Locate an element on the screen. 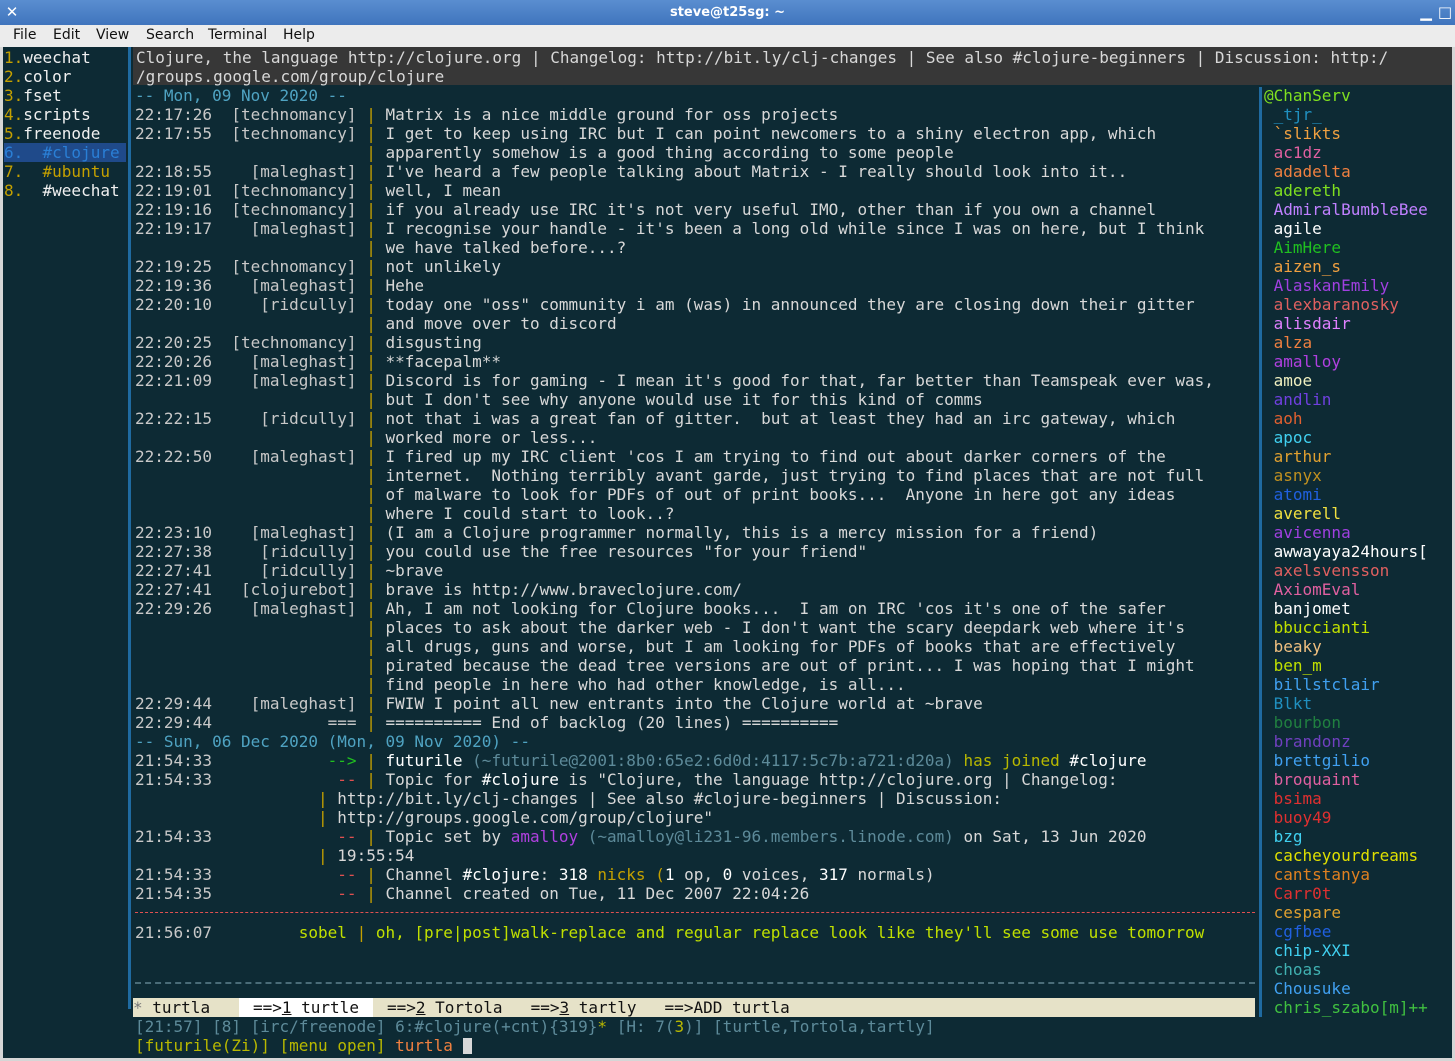  nick-entry: axelsvensson is located at coordinates (1327, 570).